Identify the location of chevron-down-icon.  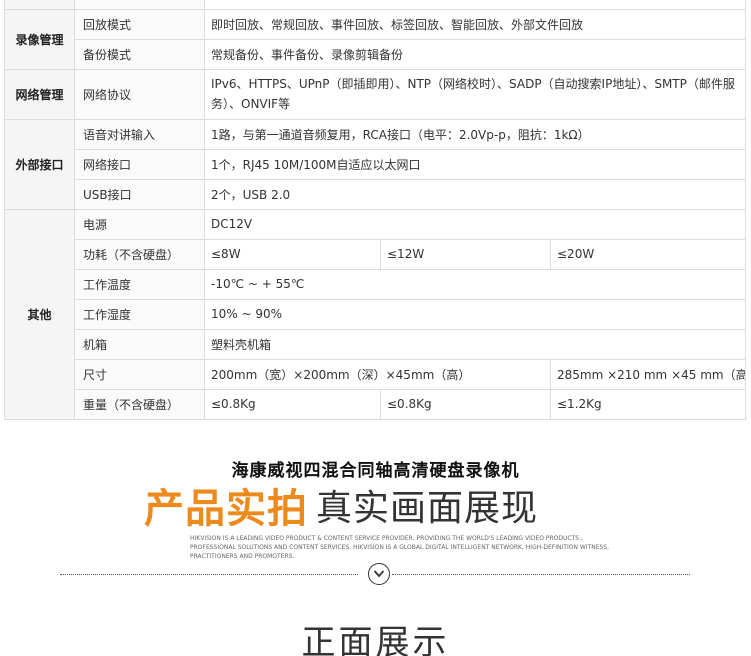
(379, 574).